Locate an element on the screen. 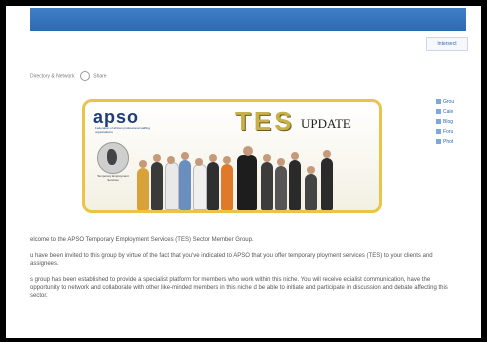 Image resolution: width=487 pixels, height=342 pixels. banner-title-tes: TES is located at coordinates (265, 121).